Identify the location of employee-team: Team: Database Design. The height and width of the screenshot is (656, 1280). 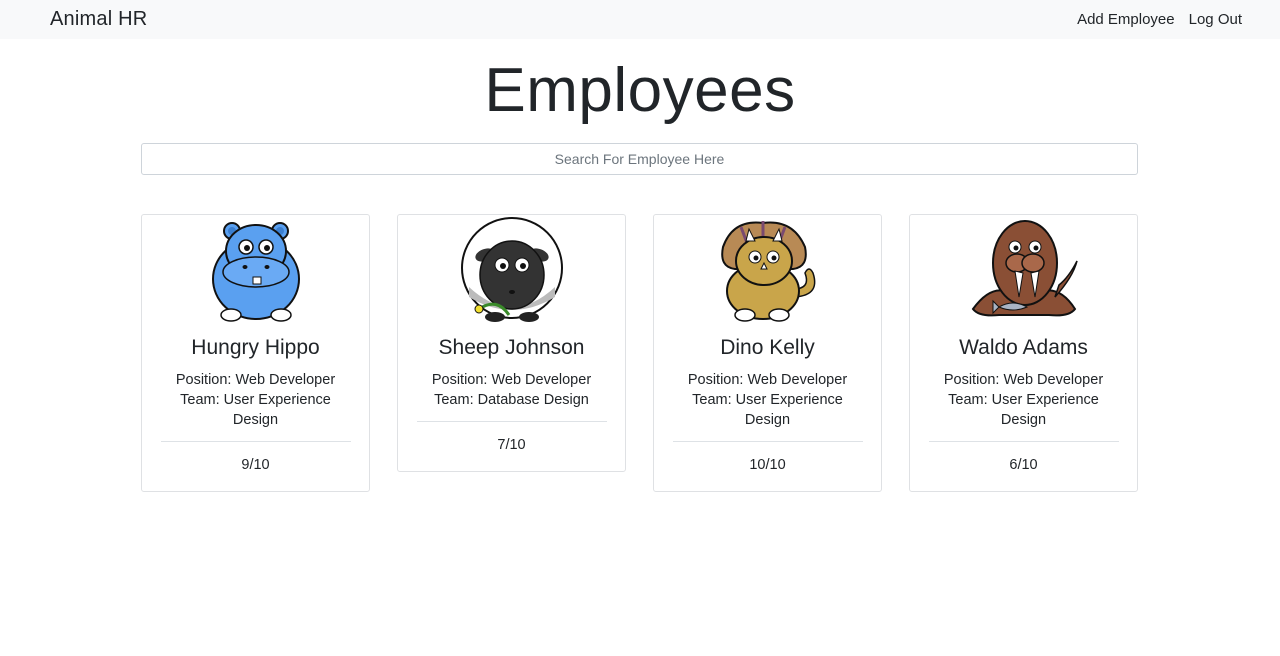
(511, 400).